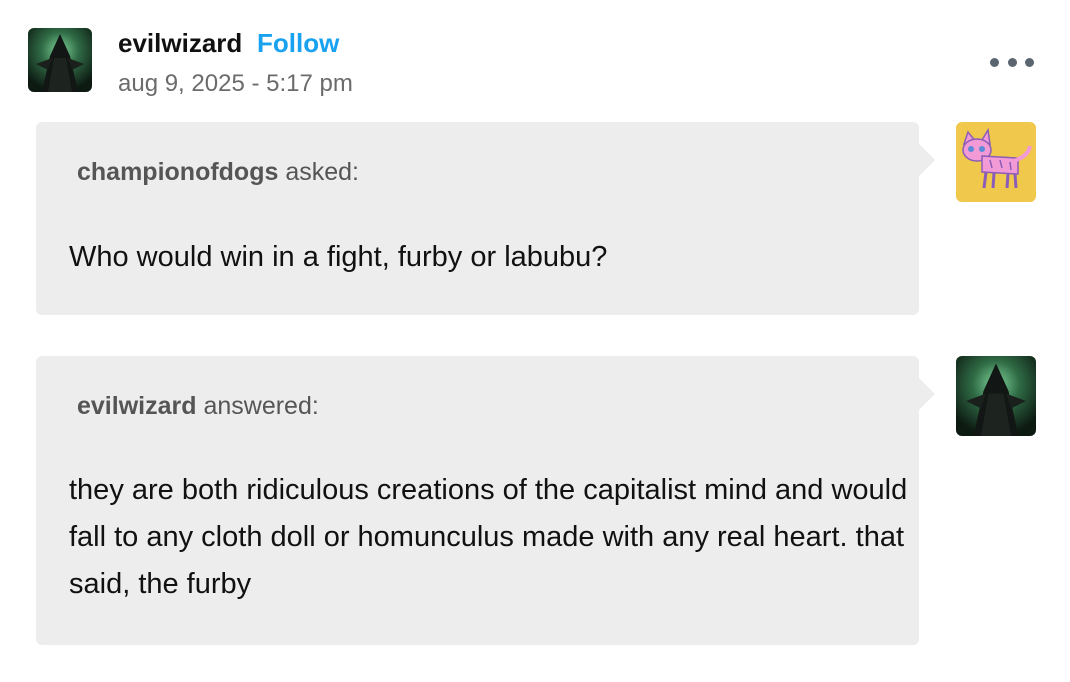 Image resolution: width=1070 pixels, height=682 pixels. What do you see at coordinates (180, 43) in the screenshot?
I see `author-name: evilwizard` at bounding box center [180, 43].